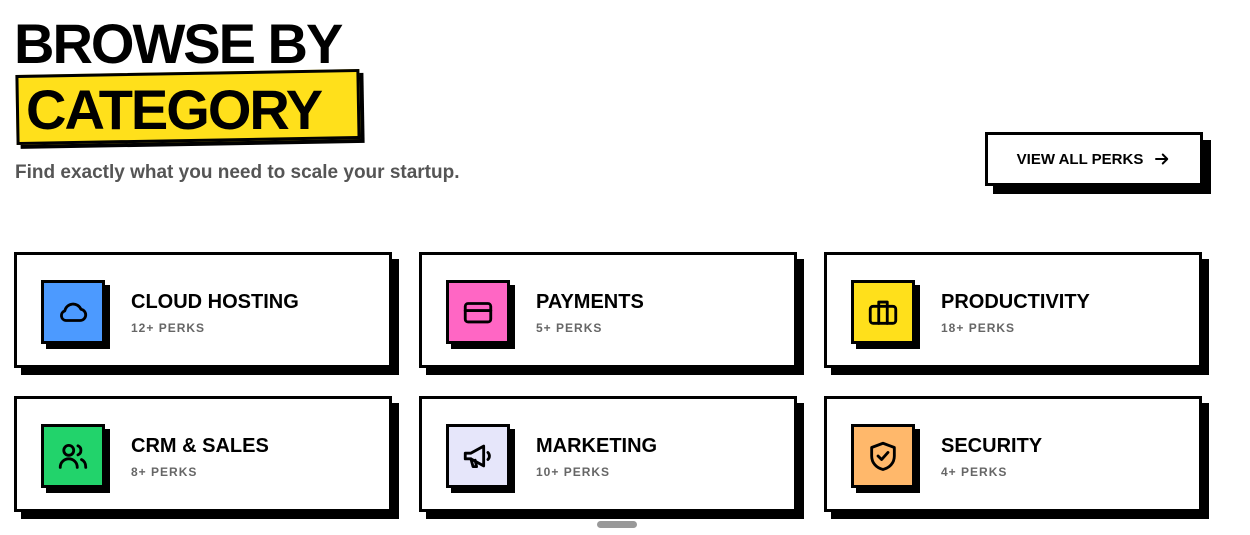 The image size is (1250, 535). I want to click on category-count: 8+ PERKS, so click(164, 472).